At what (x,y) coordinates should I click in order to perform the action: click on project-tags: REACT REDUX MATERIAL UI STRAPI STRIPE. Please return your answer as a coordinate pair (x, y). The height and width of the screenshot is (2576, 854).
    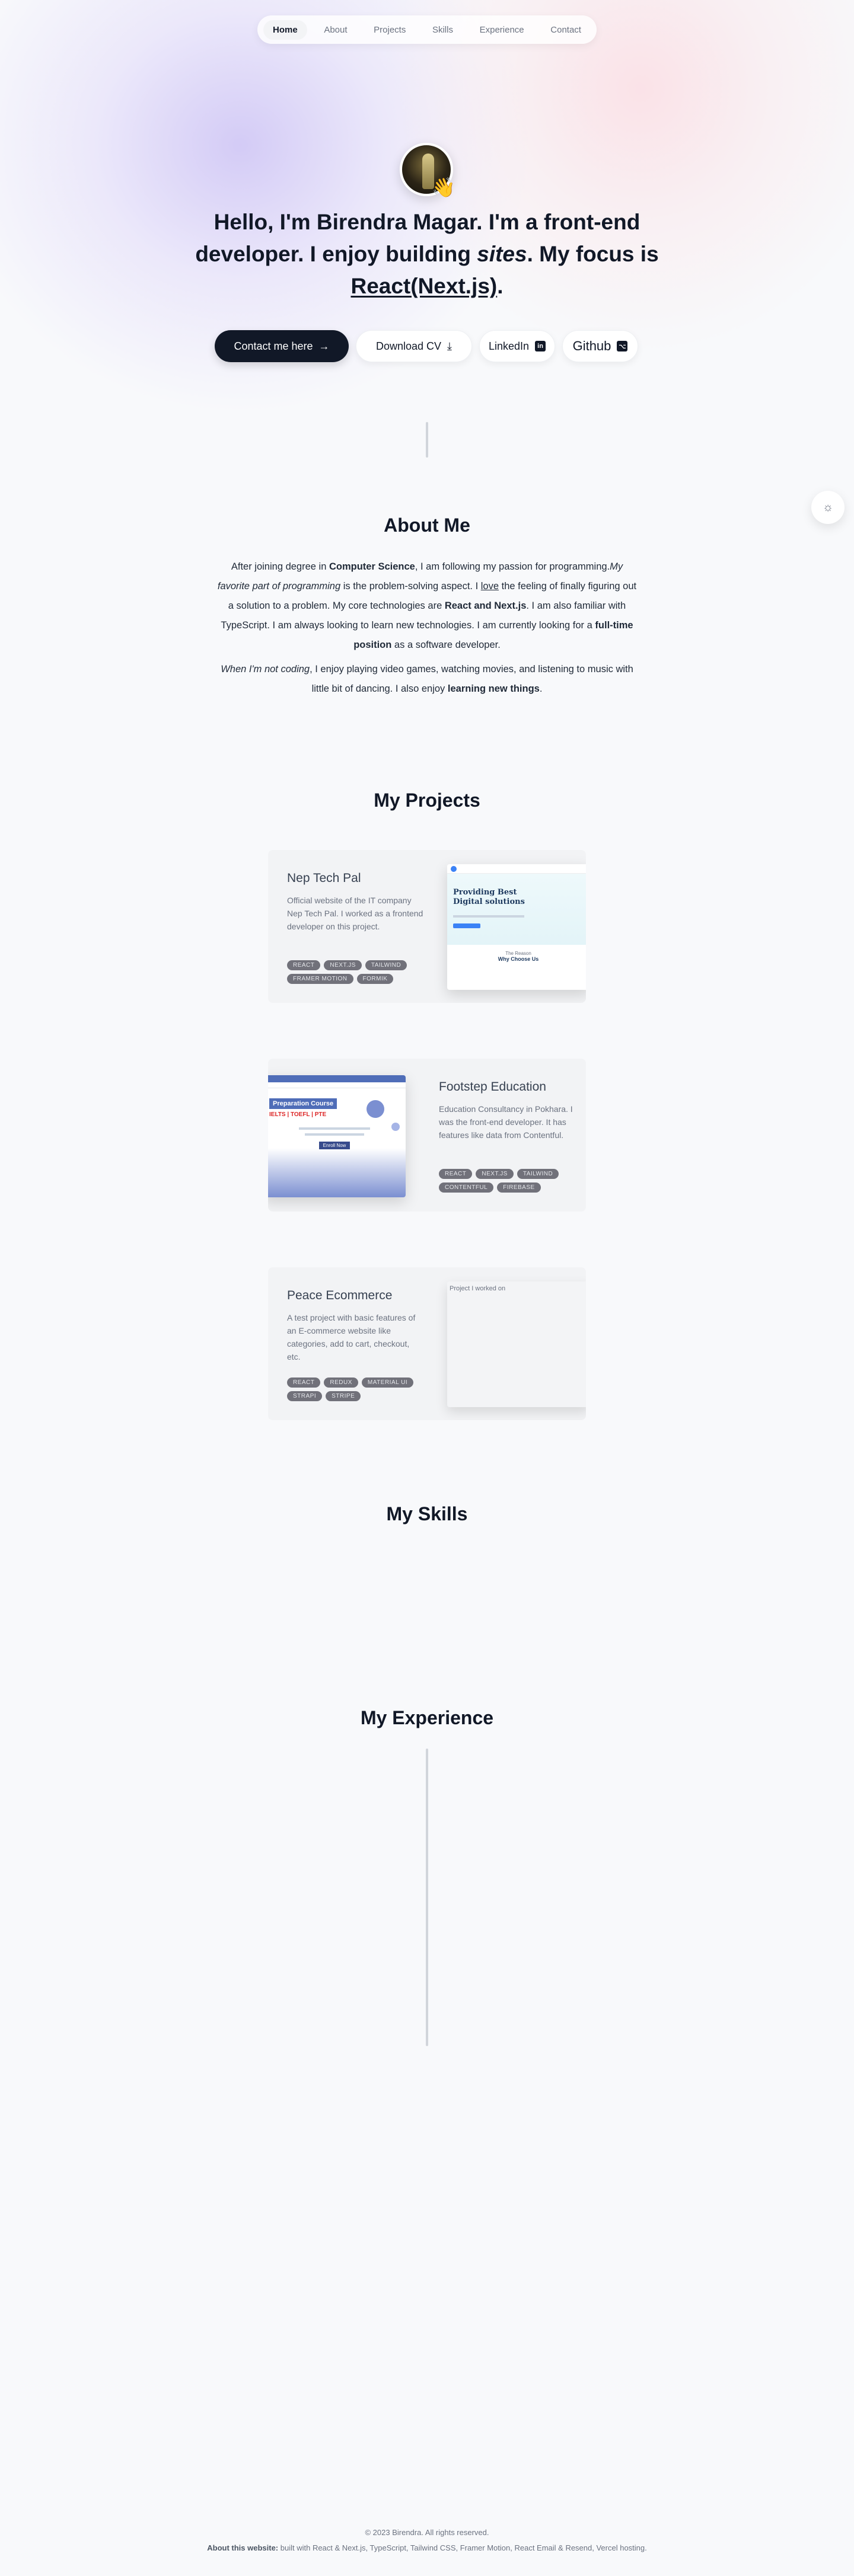
    Looking at the image, I should click on (355, 1389).